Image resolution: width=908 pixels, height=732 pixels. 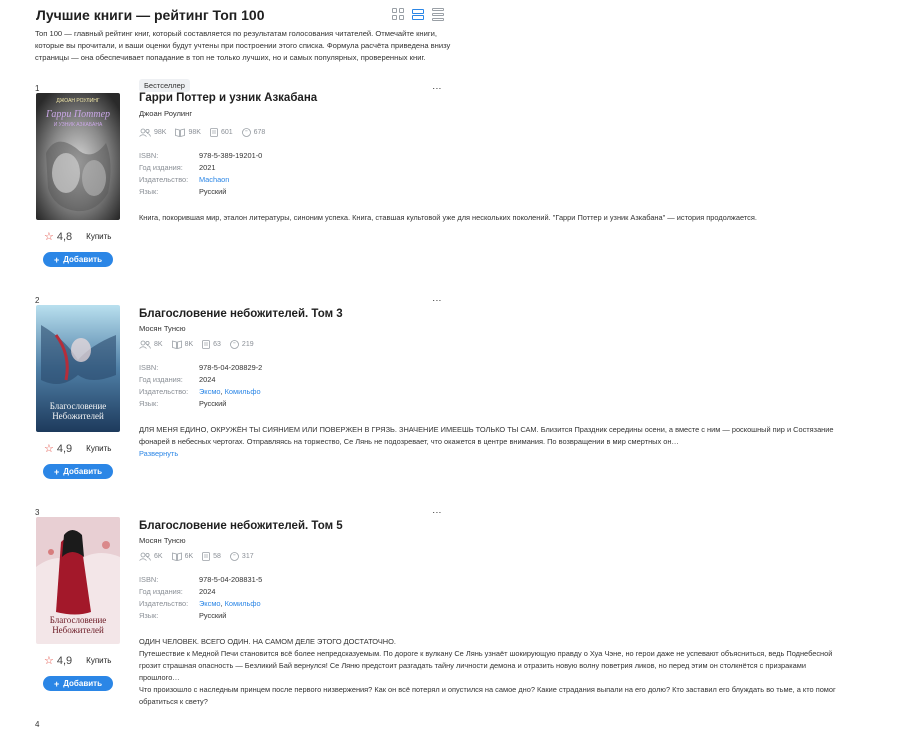 What do you see at coordinates (78, 125) in the screenshot?
I see `cover-subtitle: И УЗНИК АЗКАБАНА` at bounding box center [78, 125].